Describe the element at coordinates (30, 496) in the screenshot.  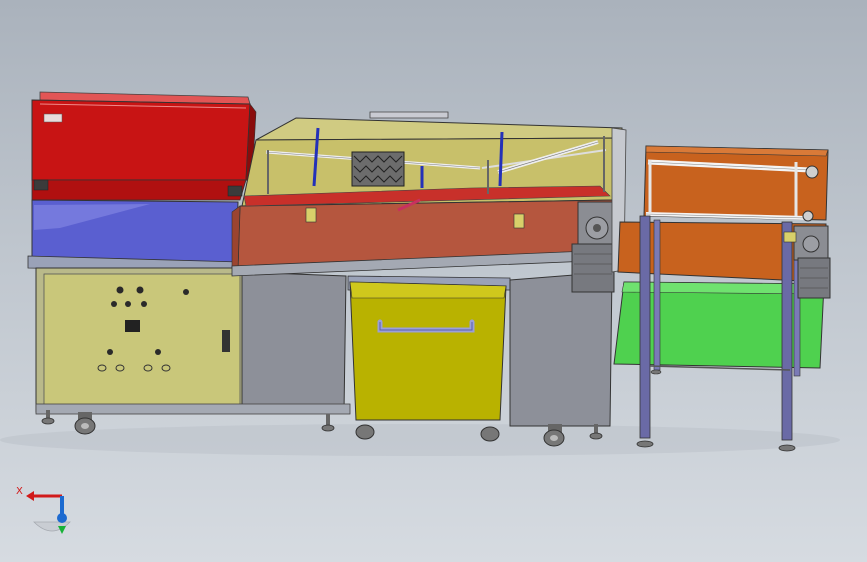
I see `x-axis-head` at that location.